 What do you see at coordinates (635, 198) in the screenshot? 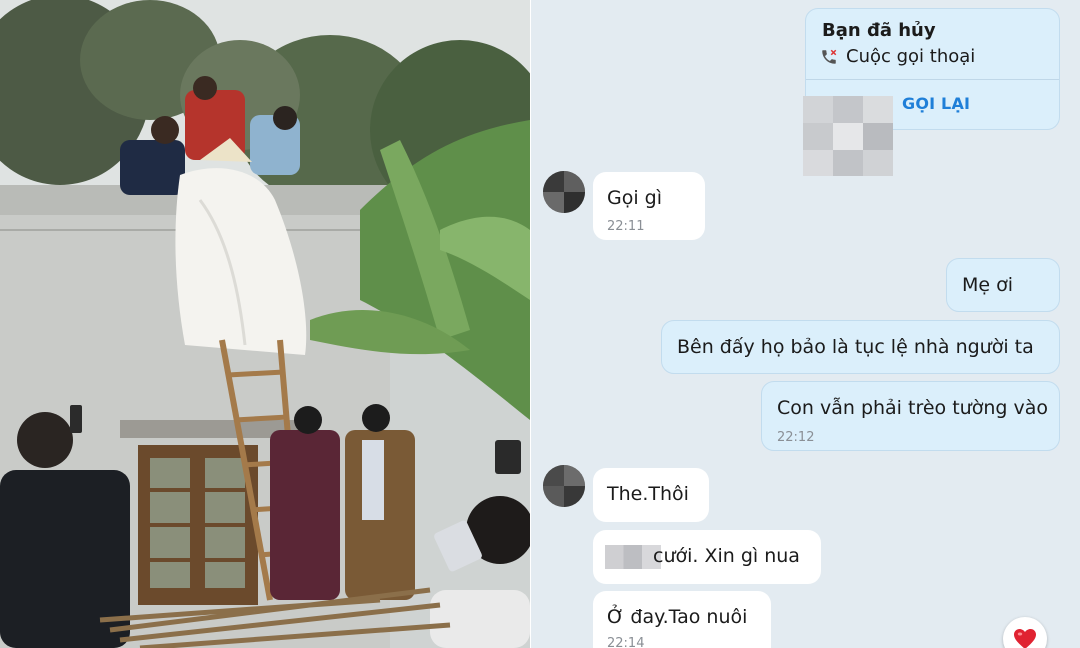
I see `message-text: Gọi gì` at bounding box center [635, 198].